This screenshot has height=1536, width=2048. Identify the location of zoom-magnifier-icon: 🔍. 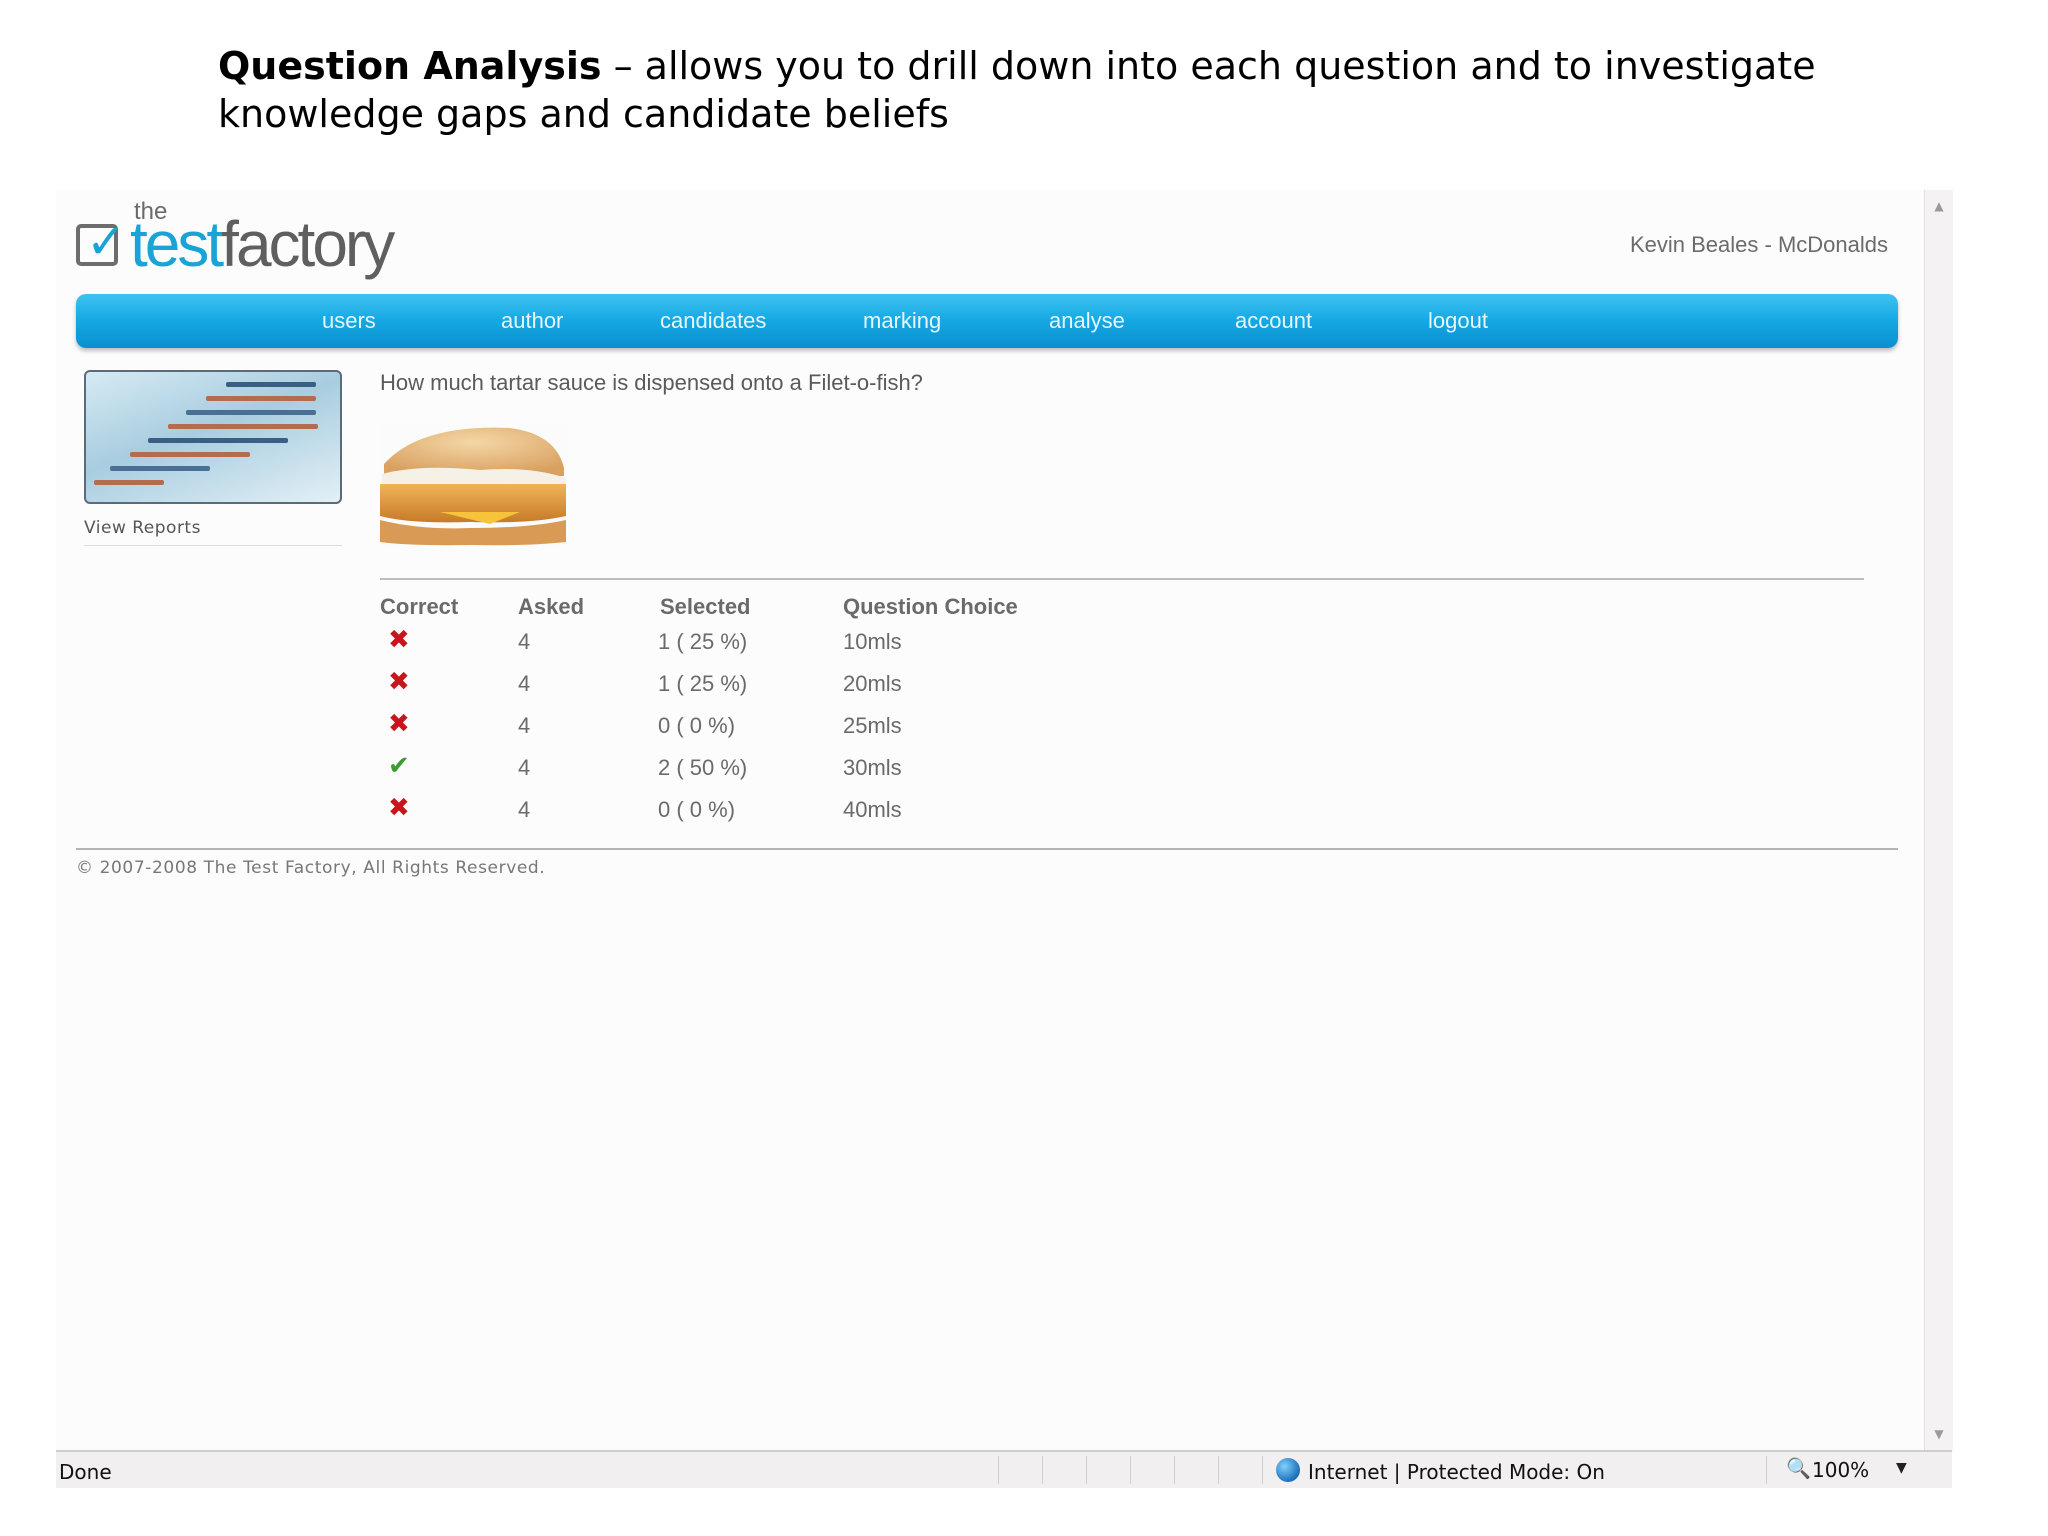
(1798, 1468).